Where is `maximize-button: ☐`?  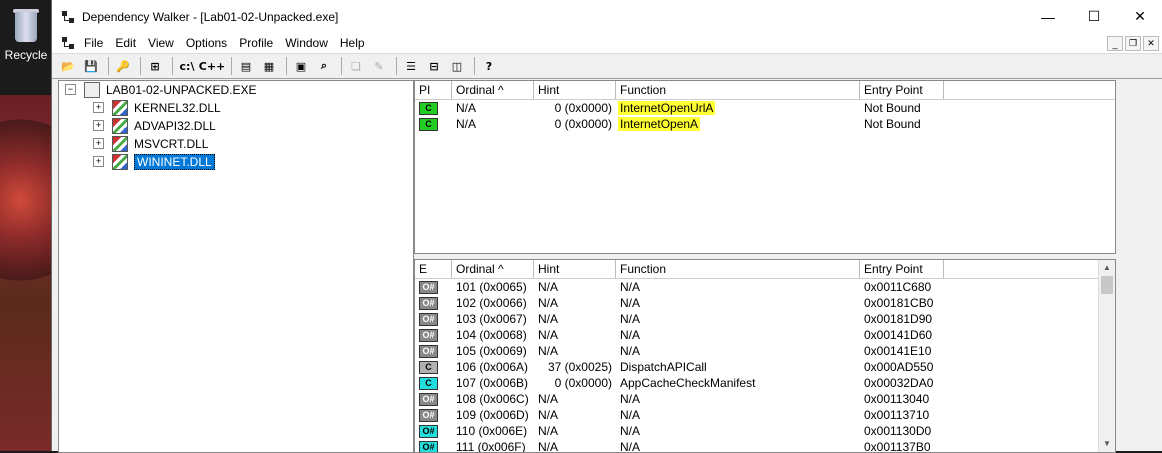
maximize-button: ☐ is located at coordinates (1094, 16).